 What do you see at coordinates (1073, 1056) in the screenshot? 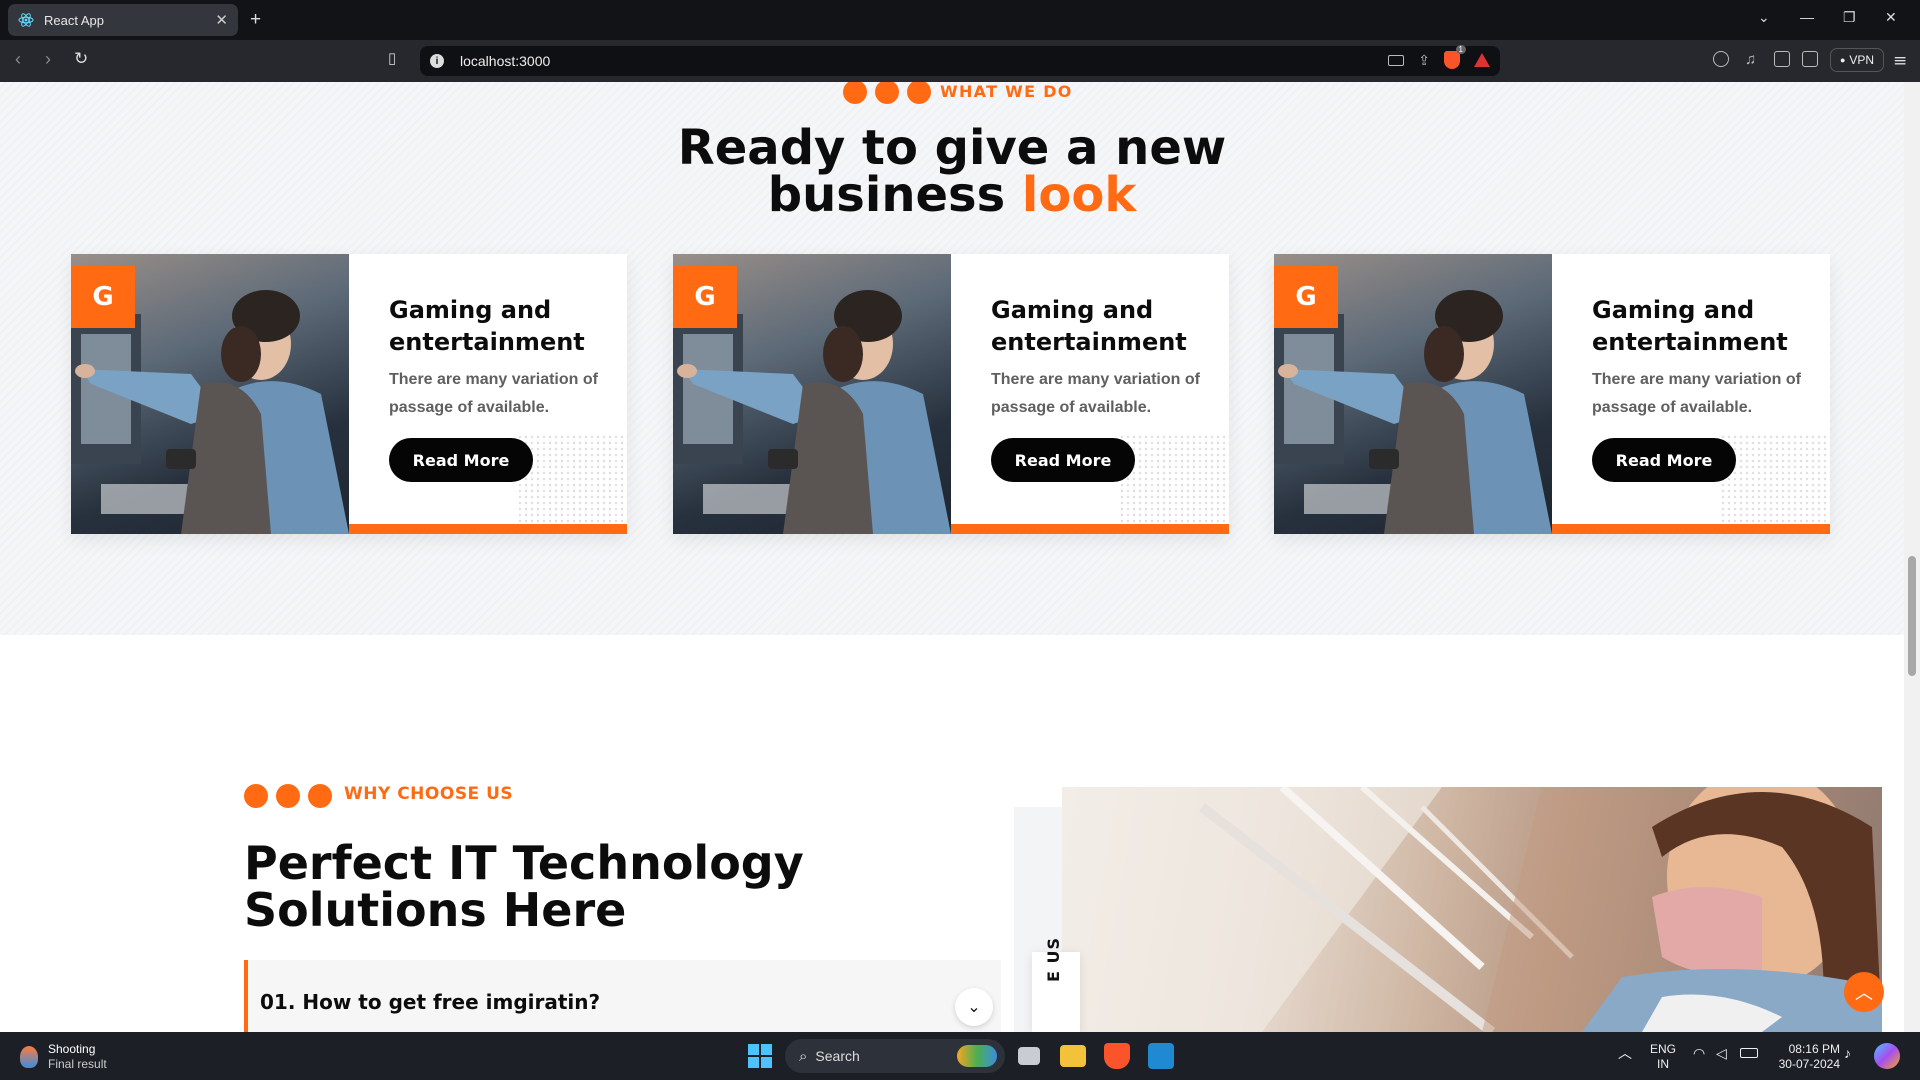
I see `file-explorer-icon` at bounding box center [1073, 1056].